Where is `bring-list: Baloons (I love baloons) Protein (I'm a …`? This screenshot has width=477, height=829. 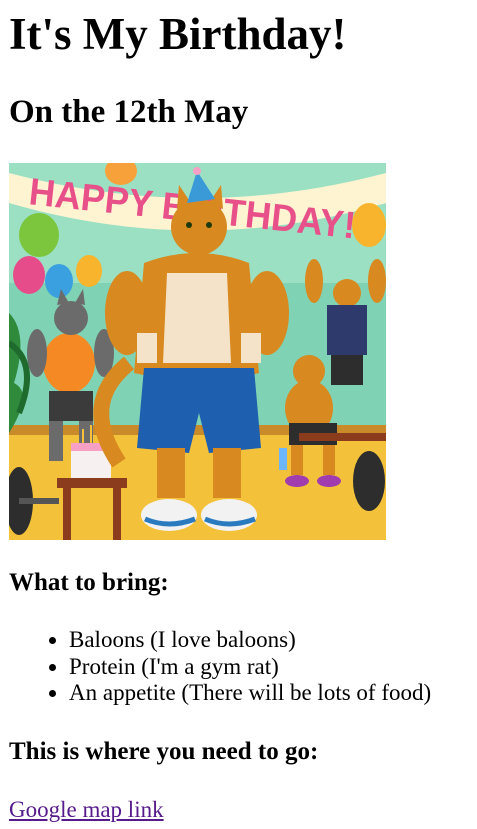 bring-list: Baloons (I love baloons) Protein (I'm a … is located at coordinates (220, 667).